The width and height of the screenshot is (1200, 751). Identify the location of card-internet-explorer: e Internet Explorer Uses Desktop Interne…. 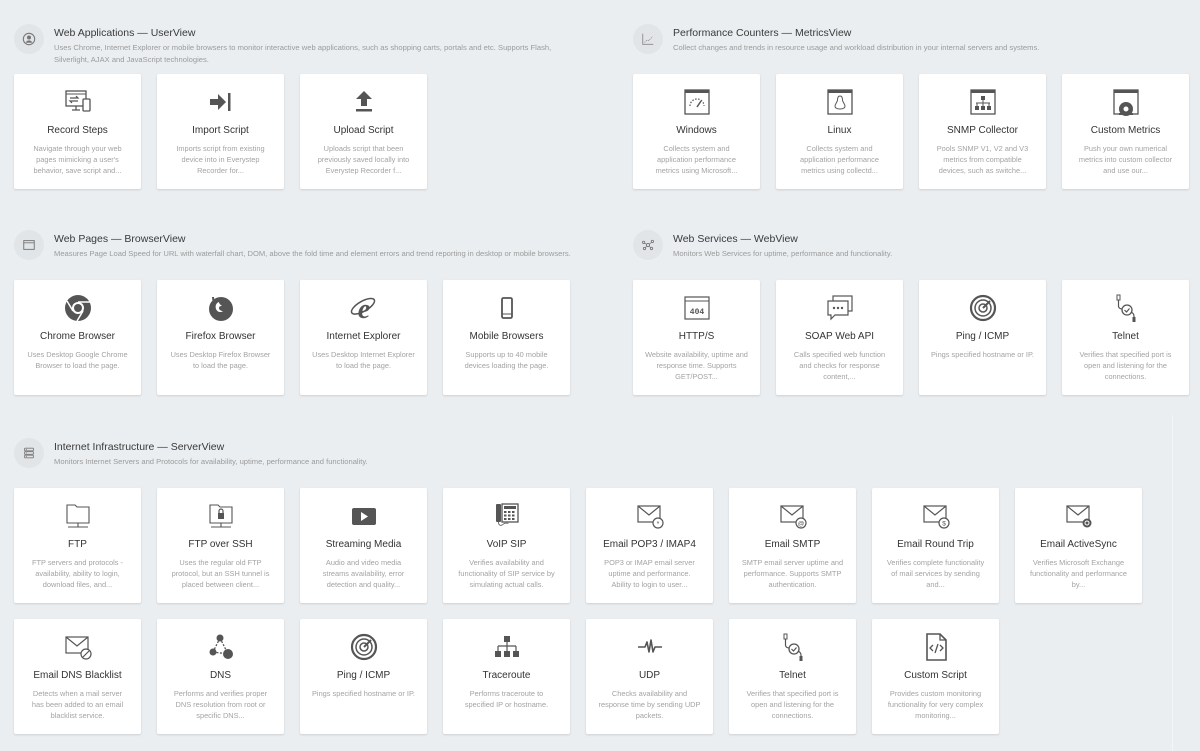
(363, 337).